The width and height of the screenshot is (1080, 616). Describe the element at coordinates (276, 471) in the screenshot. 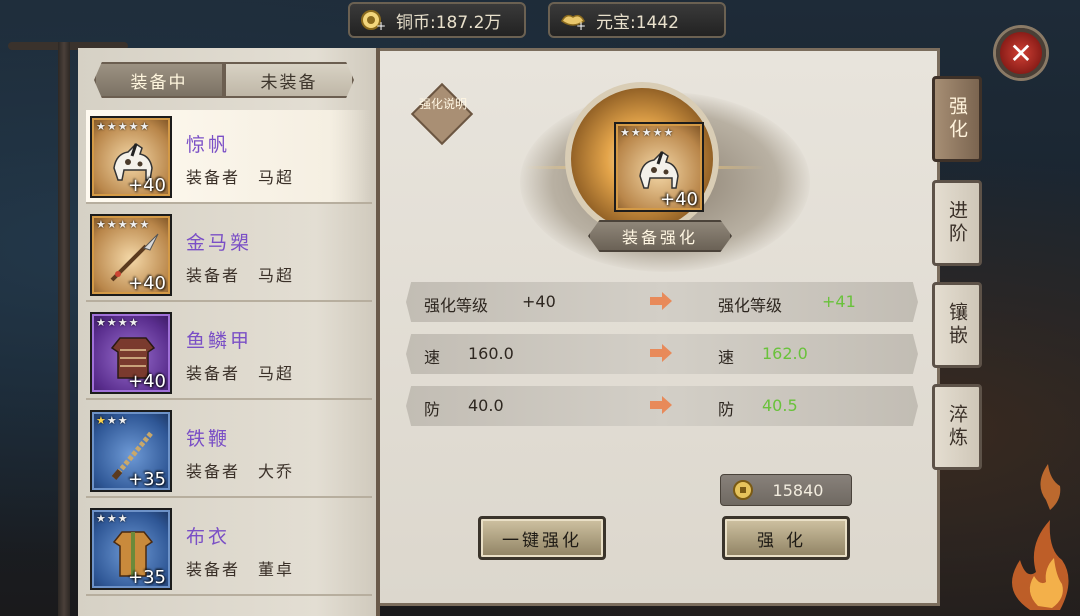

I see `owner-name: 大乔` at that location.